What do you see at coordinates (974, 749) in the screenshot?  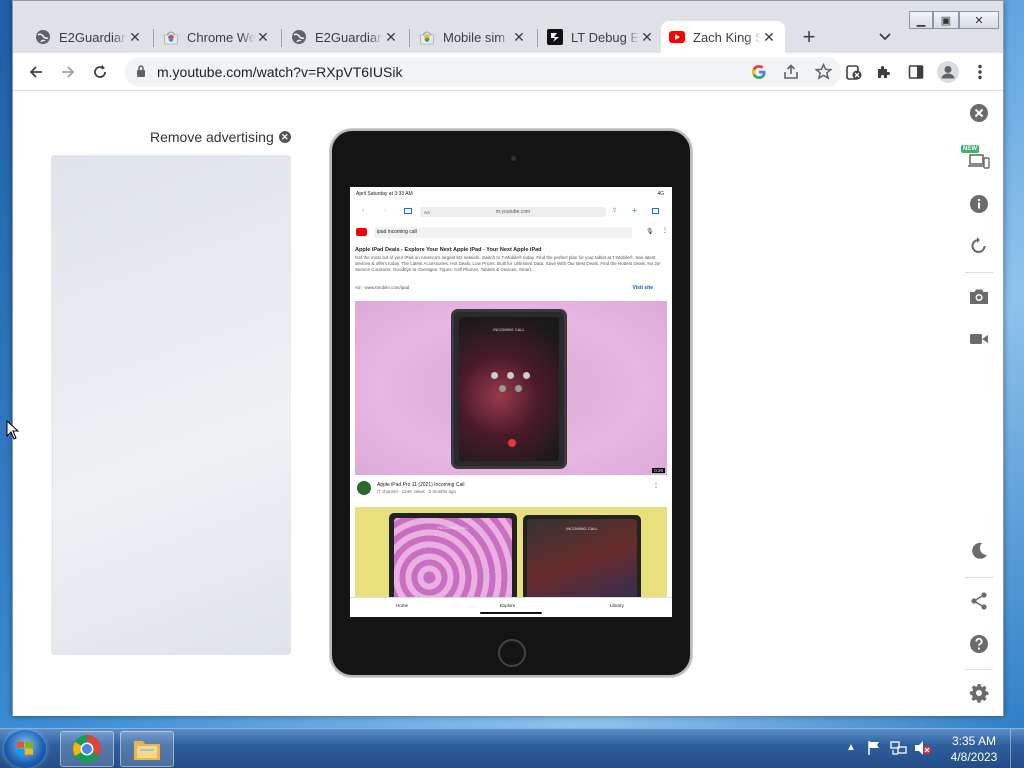 I see `taskbar-clock: 3:35 AM 4/8/2023` at bounding box center [974, 749].